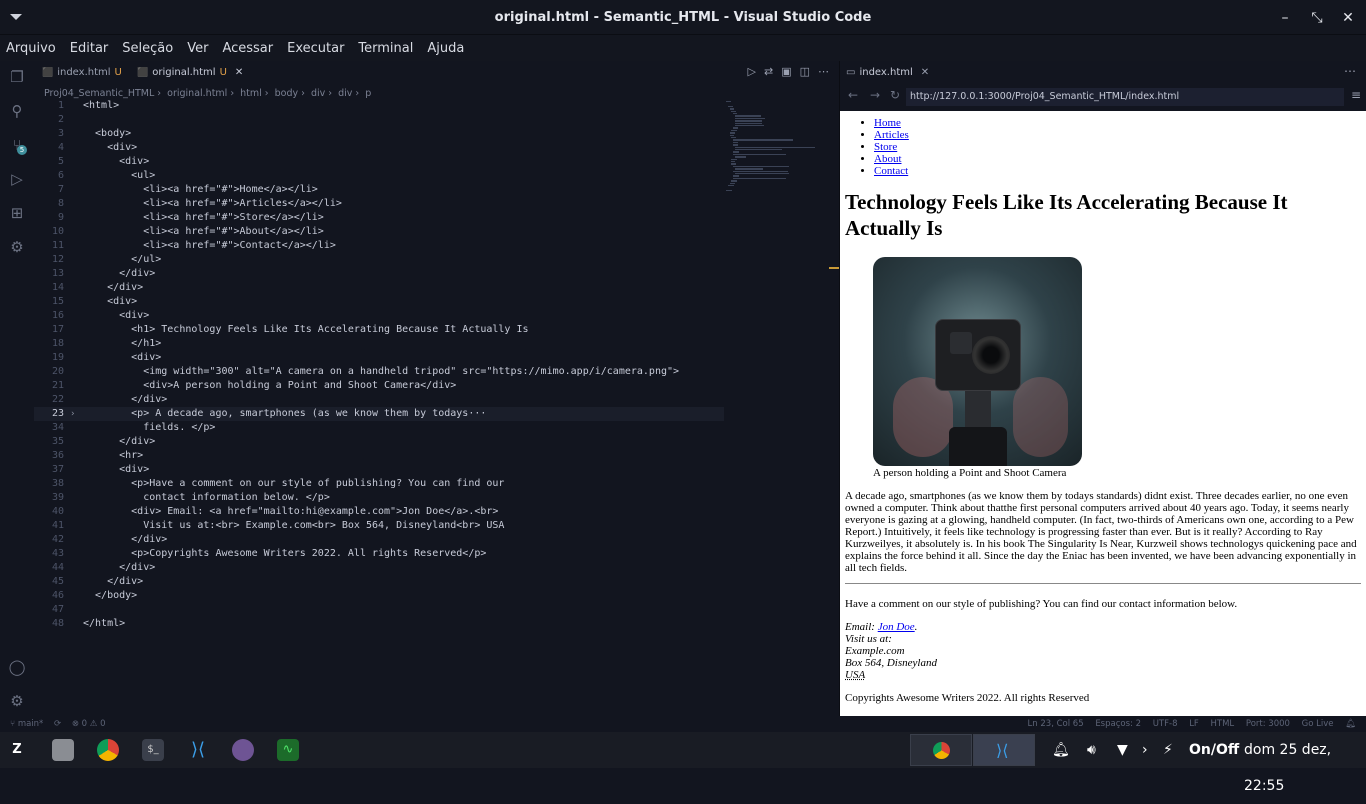  Describe the element at coordinates (315, 48) in the screenshot. I see `menu-executar: Executar` at that location.